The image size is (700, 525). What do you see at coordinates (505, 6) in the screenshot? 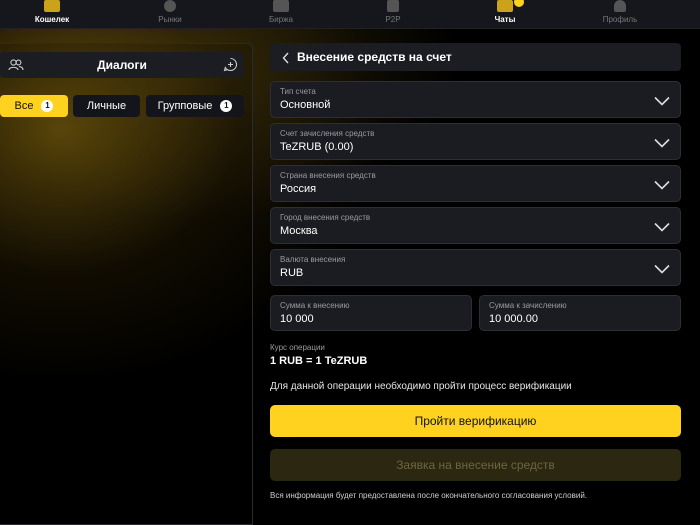
I see `chat-icon` at bounding box center [505, 6].